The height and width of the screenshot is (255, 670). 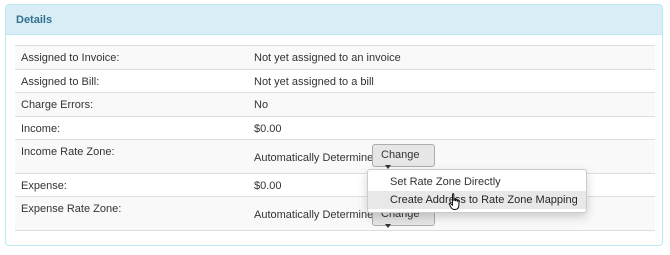 What do you see at coordinates (71, 209) in the screenshot?
I see `row-label: Expense Rate Zone:` at bounding box center [71, 209].